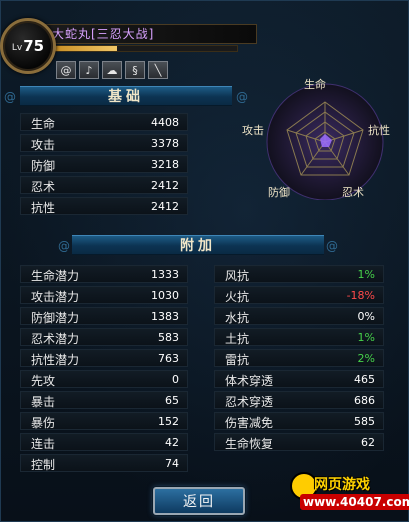  Describe the element at coordinates (299, 358) in the screenshot. I see `stat-row: 雷抗 2%` at that location.